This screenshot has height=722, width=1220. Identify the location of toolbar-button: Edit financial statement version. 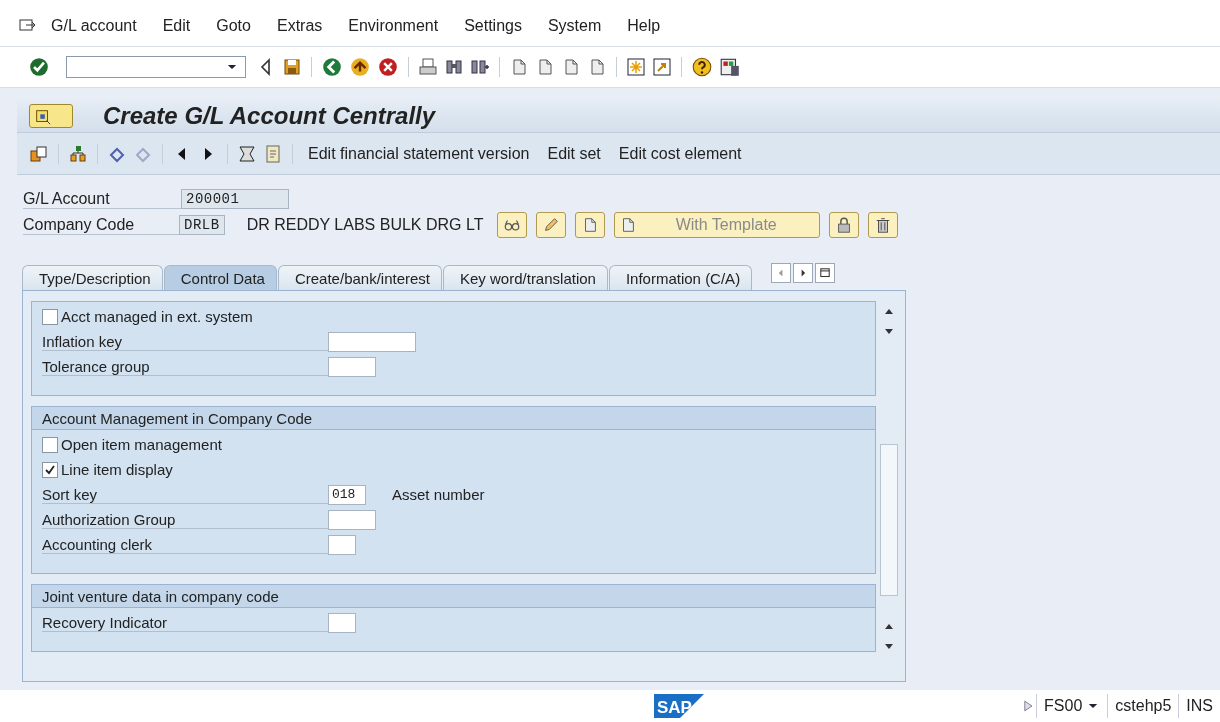
(419, 153).